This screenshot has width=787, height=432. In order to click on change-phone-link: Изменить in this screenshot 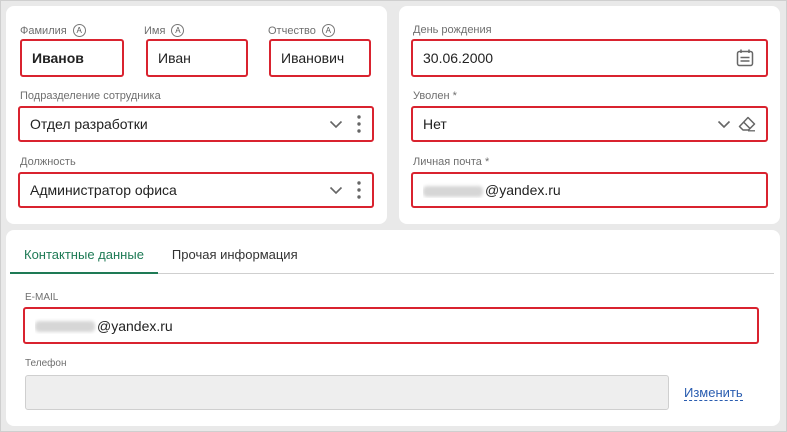, I will do `click(713, 393)`.